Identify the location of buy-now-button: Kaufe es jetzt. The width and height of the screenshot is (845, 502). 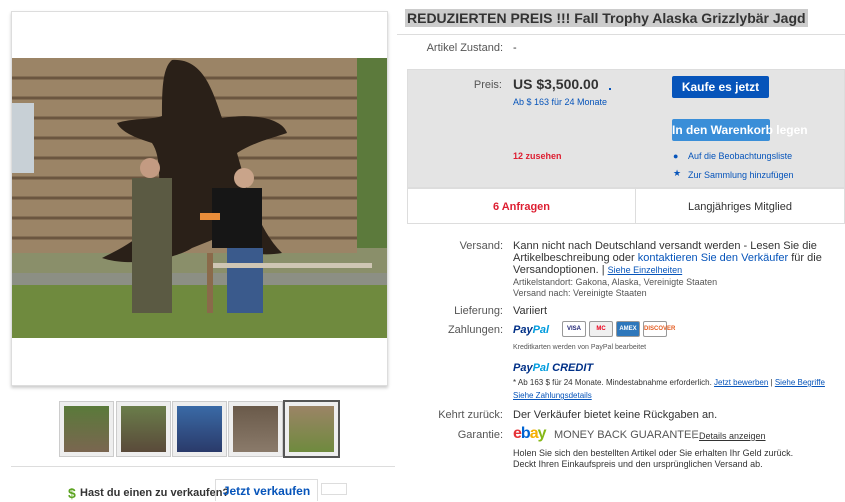
(720, 87).